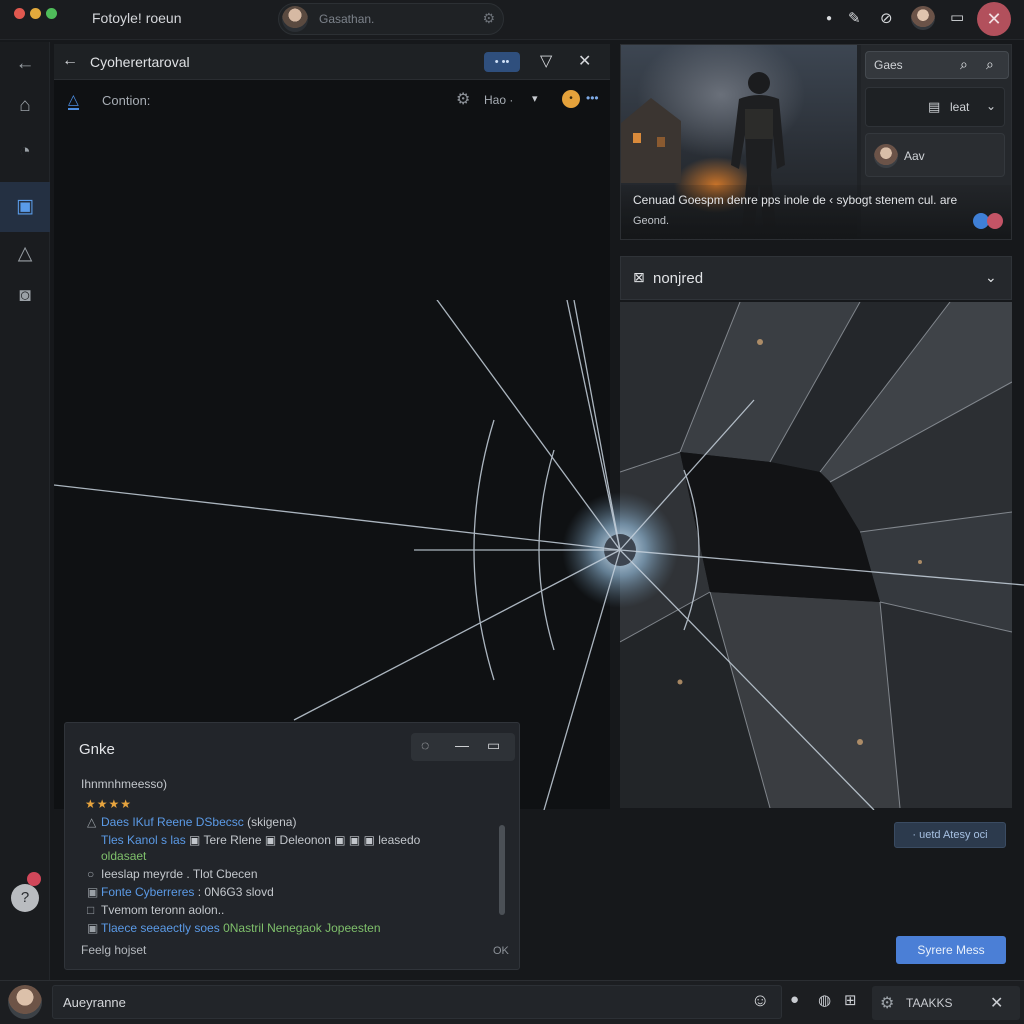 The height and width of the screenshot is (1024, 1024). What do you see at coordinates (957, 17) in the screenshot?
I see `minimize-icon: ▭` at bounding box center [957, 17].